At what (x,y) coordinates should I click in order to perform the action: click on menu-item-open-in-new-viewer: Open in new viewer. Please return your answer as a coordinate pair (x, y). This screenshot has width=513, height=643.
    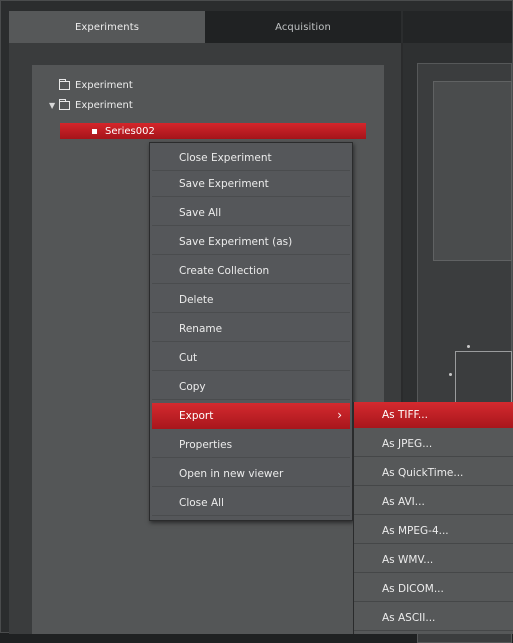
    Looking at the image, I should click on (251, 474).